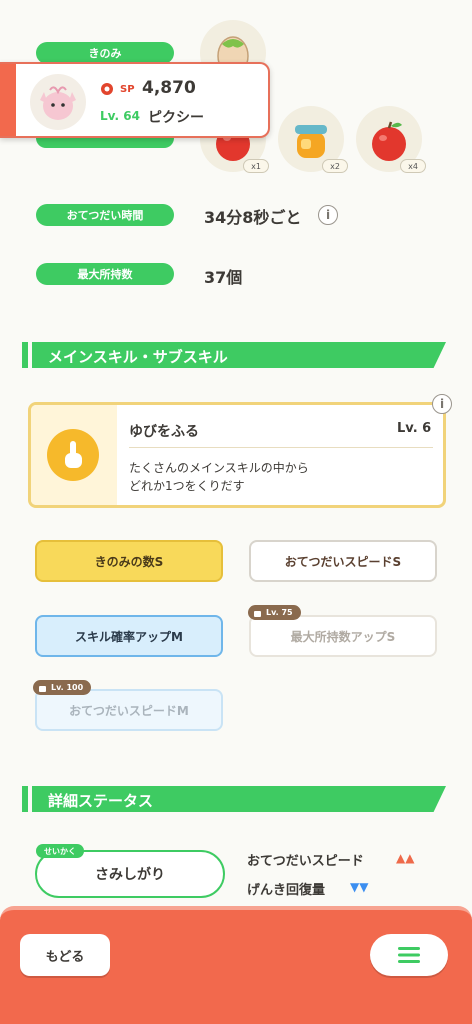  Describe the element at coordinates (343, 561) in the screenshot. I see `sub-skill-help-speed-s: おてつだいスピードS` at that location.